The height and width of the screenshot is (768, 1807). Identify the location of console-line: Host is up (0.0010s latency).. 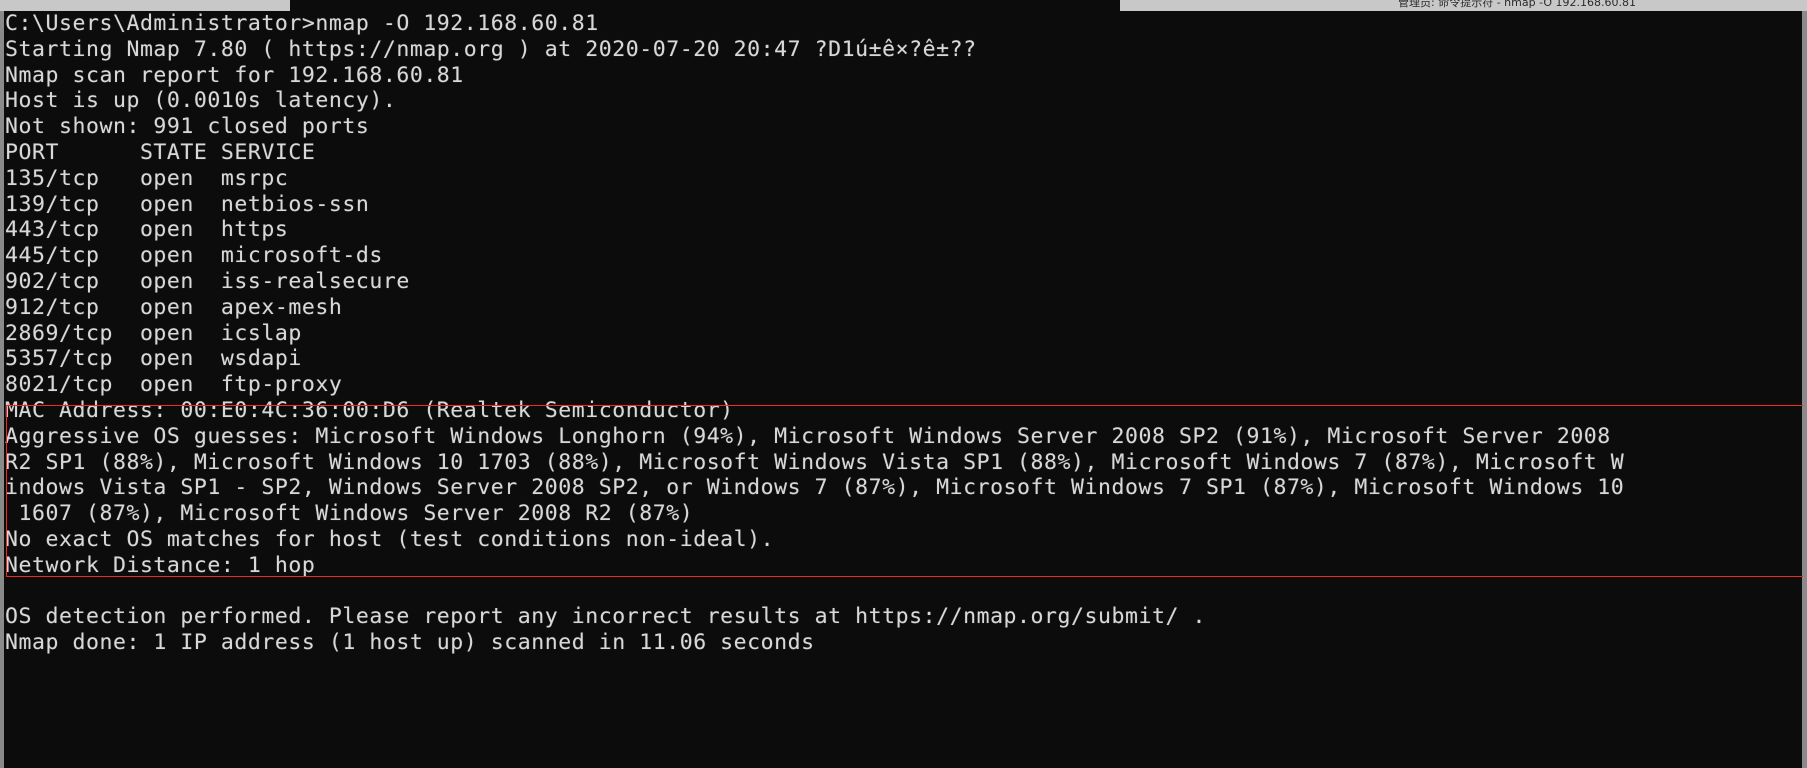
(201, 101).